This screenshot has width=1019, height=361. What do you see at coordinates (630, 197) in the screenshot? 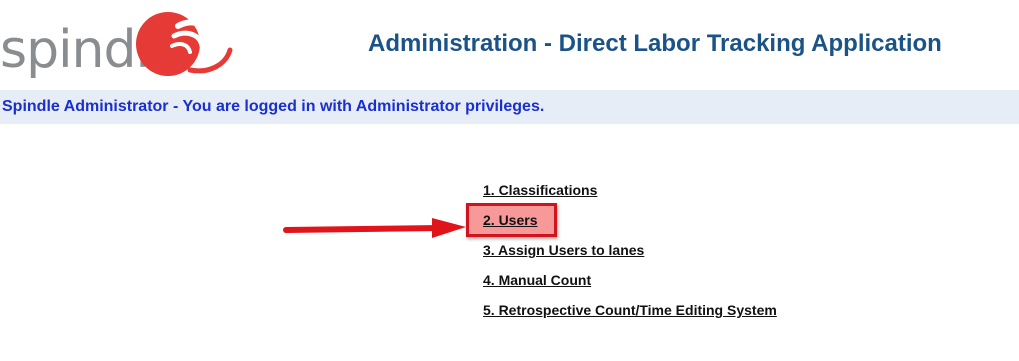
I see `menu-item-classifications: 1. Classifications` at bounding box center [630, 197].